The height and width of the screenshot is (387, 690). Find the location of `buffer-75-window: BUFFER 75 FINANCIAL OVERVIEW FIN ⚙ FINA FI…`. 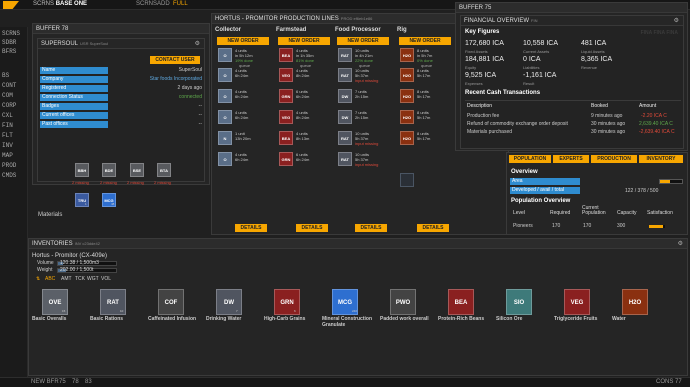

buffer-75-window: BUFFER 75 FINANCIAL OVERVIEW FIN ⚙ FINA FI… is located at coordinates (571, 76).